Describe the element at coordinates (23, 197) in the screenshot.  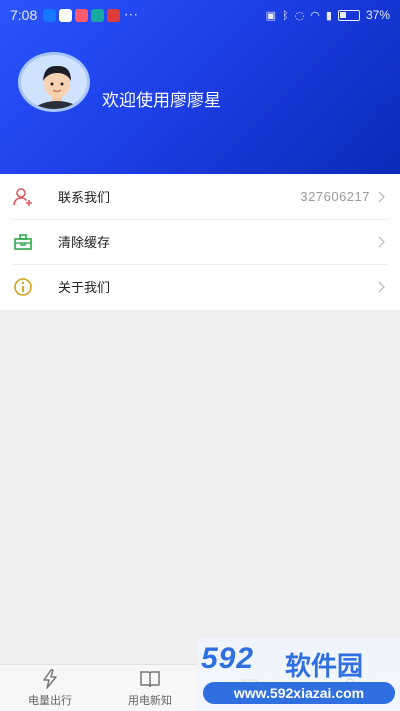
I see `contact-icon` at that location.